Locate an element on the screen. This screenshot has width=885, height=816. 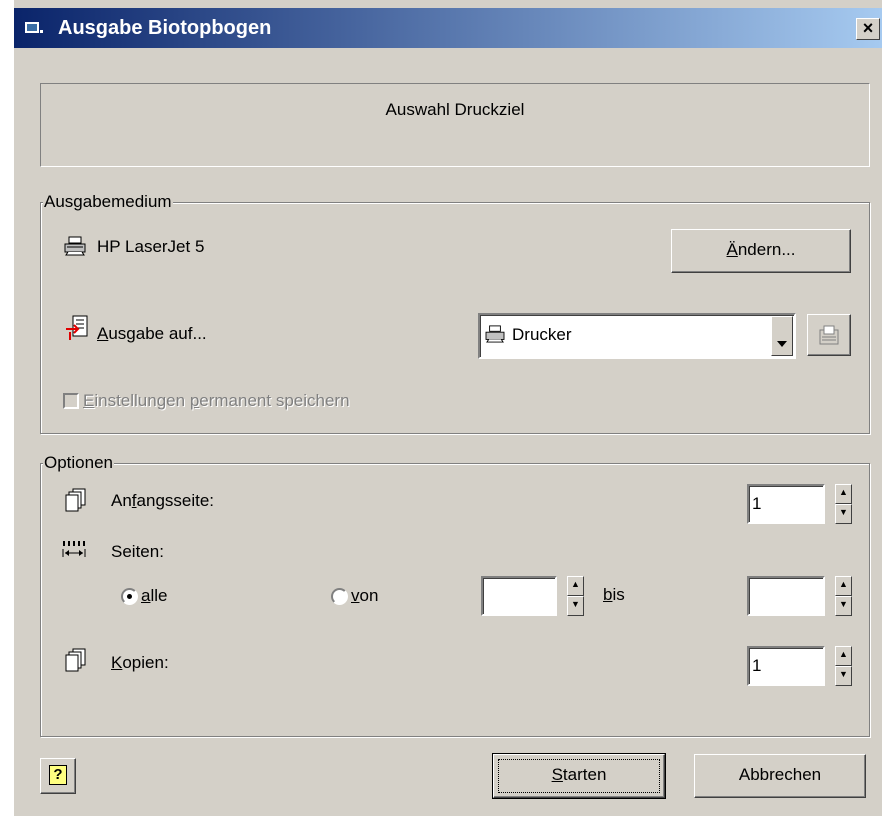
close-icon: × is located at coordinates (868, 28).